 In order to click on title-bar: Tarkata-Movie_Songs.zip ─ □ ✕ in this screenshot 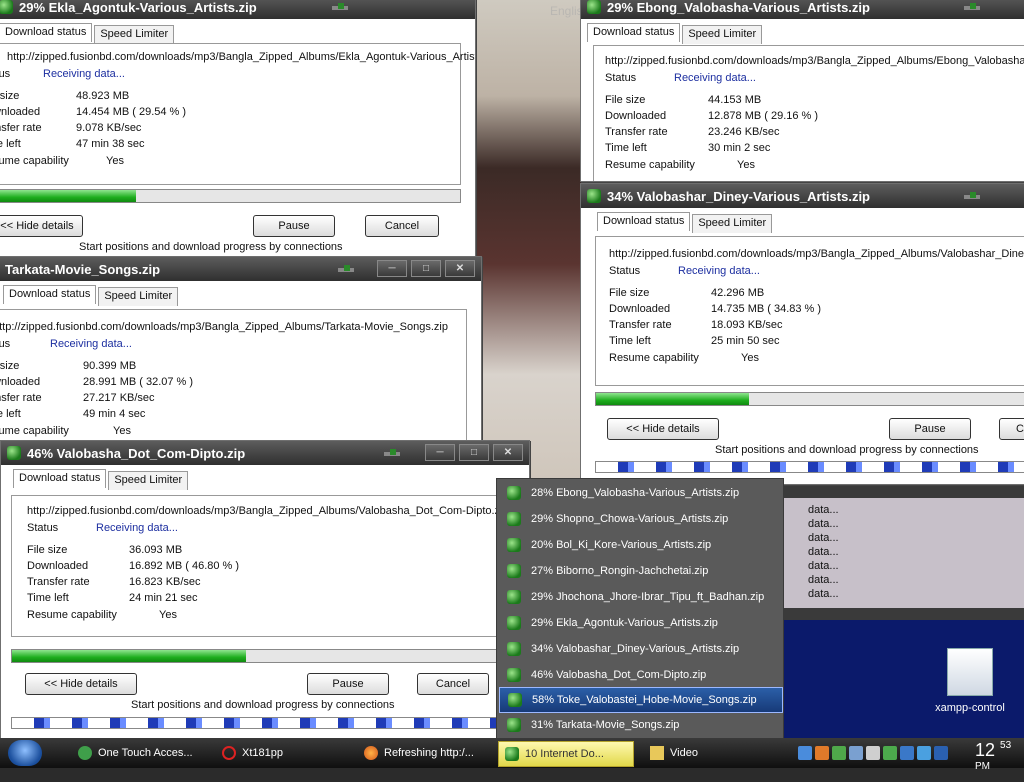, I will do `click(240, 269)`.